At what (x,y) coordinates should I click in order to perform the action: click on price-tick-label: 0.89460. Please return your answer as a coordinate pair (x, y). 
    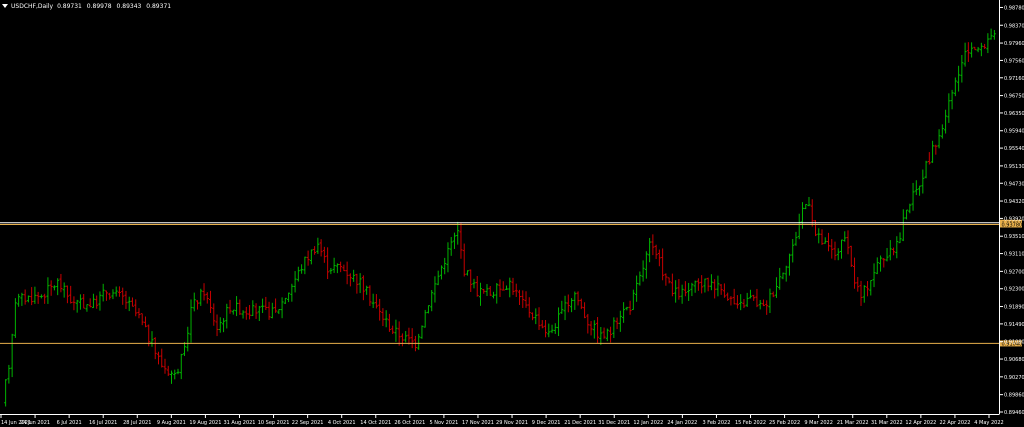
    Looking at the image, I should click on (1014, 413).